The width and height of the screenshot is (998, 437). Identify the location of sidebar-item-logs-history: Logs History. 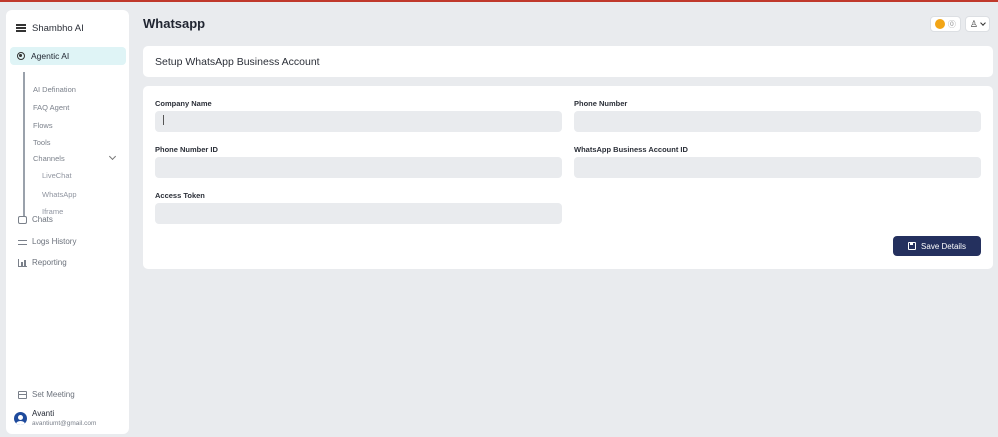
(47, 241).